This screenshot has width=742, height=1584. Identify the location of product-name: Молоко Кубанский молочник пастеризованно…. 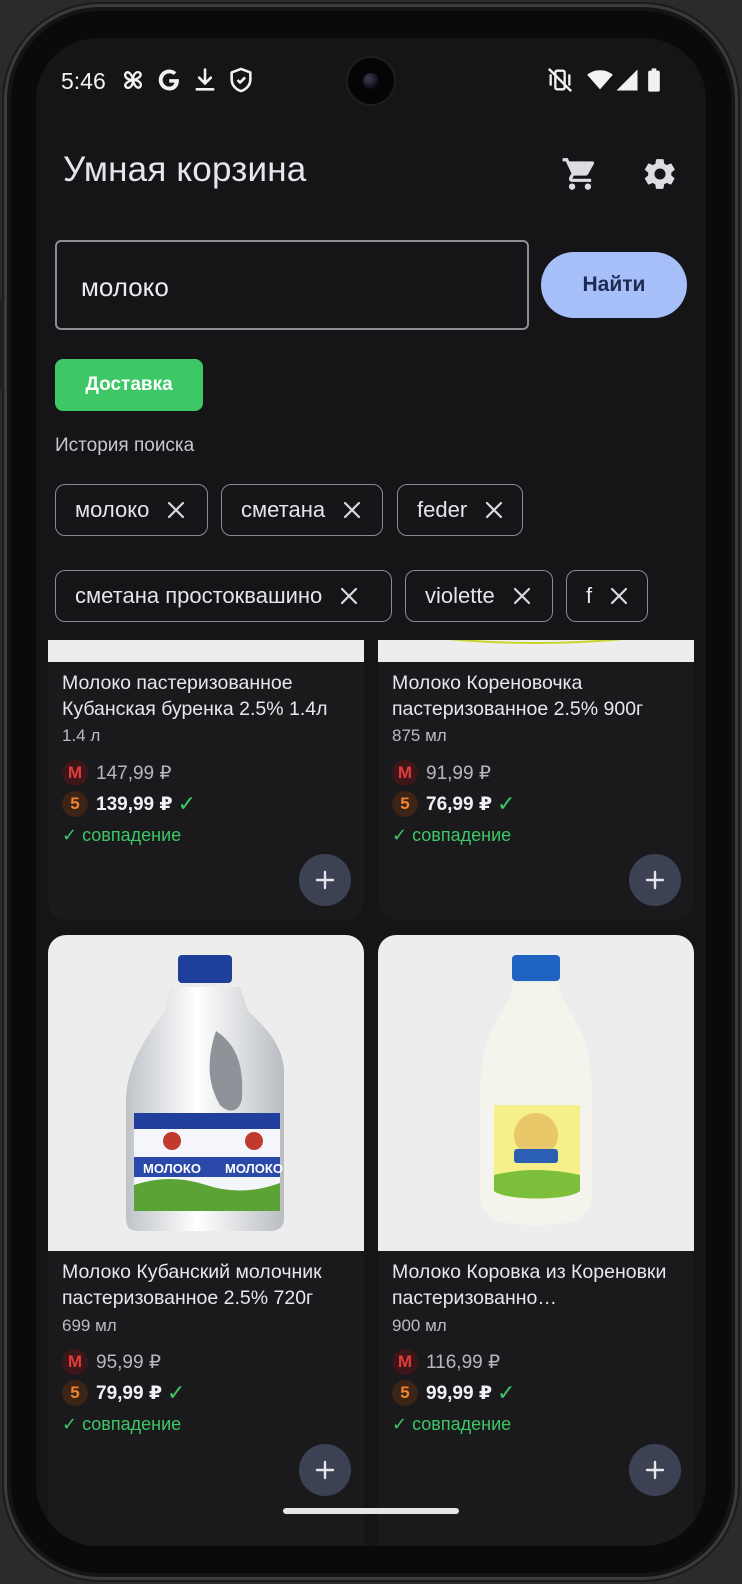
(192, 1285).